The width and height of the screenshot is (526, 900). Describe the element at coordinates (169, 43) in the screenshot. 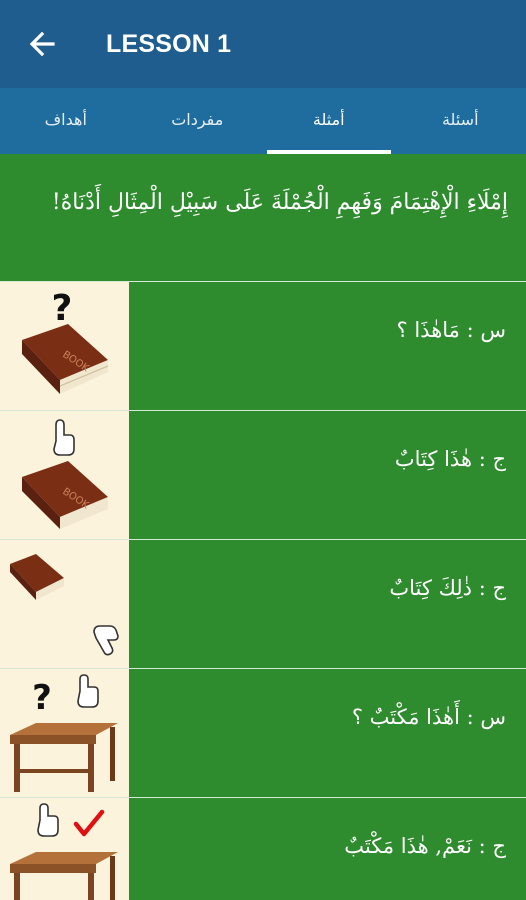

I see `page-title: LESSON 1` at that location.